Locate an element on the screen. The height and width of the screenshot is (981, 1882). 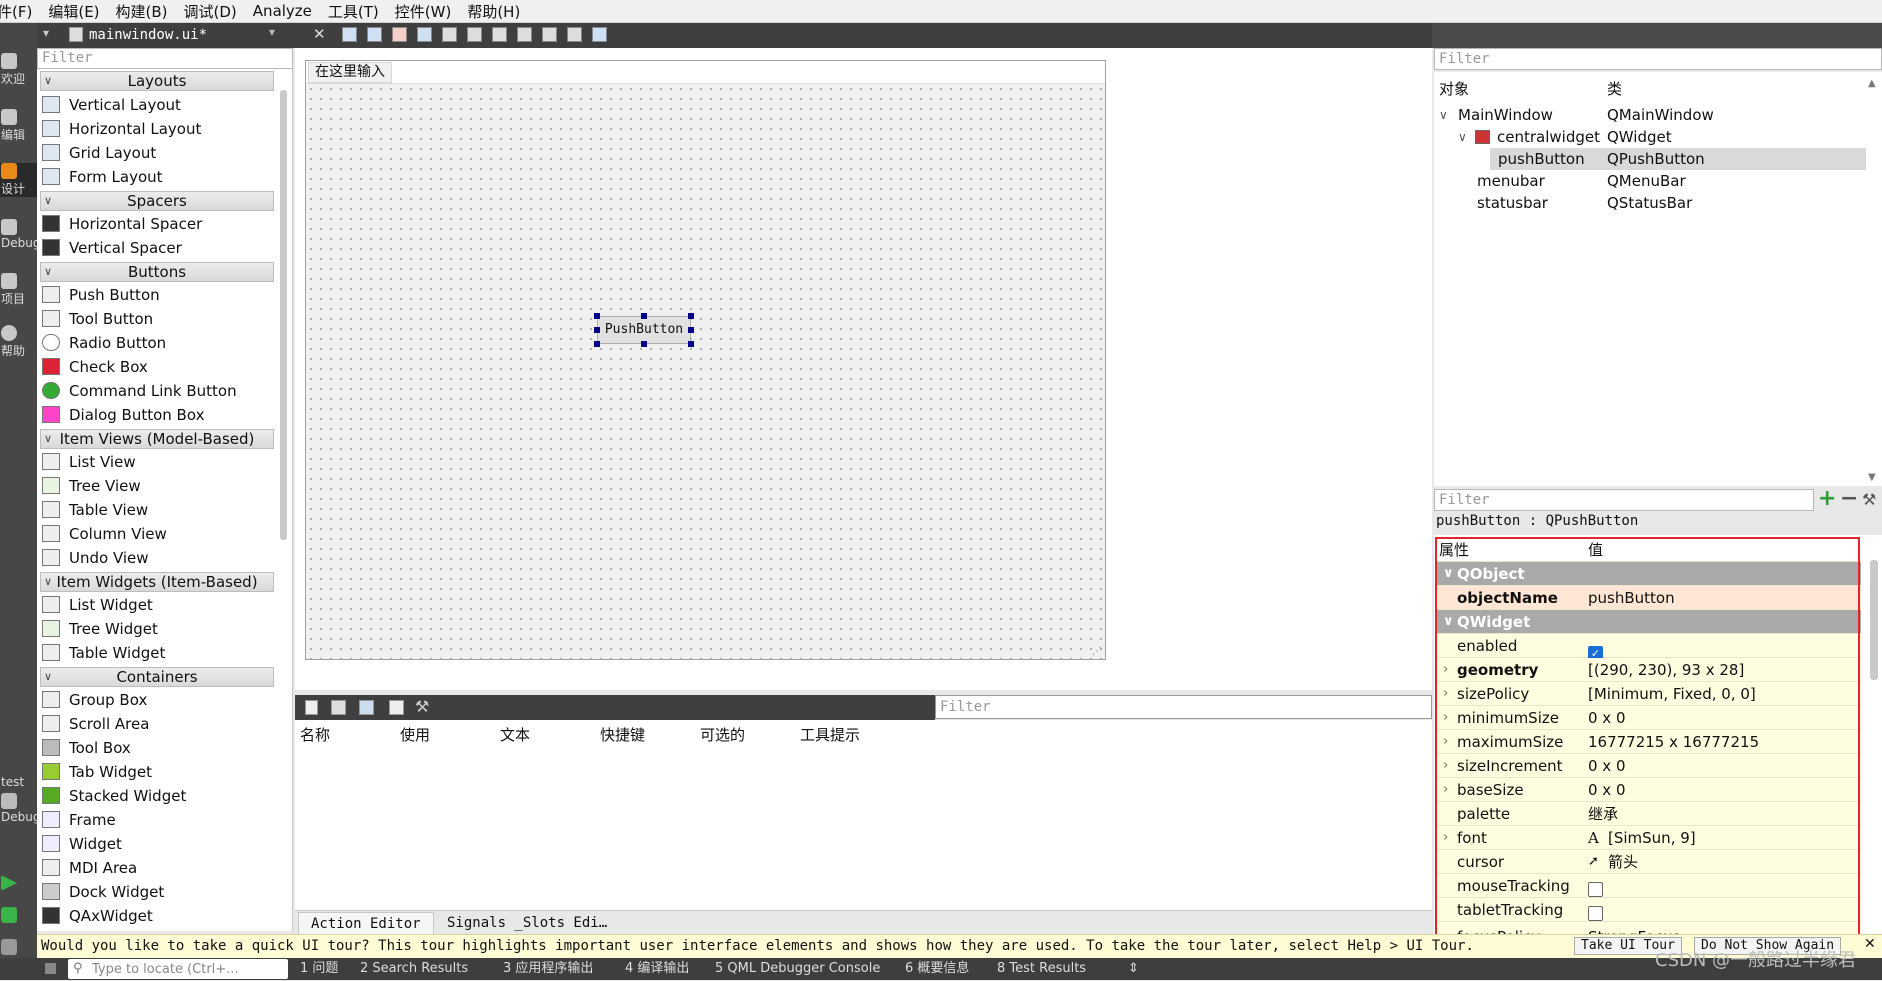
menu-debug: 调试(D) is located at coordinates (210, 11).